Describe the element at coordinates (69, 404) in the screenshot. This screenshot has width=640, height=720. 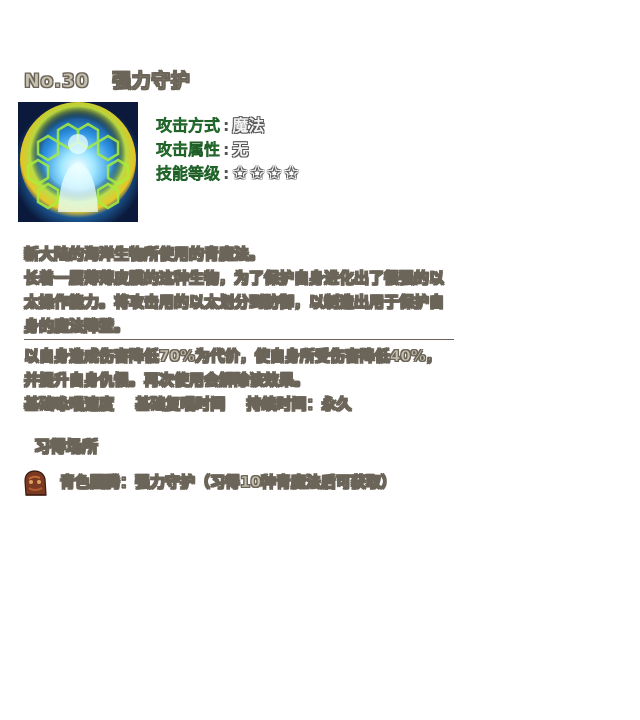
I see `cast-time: 基础咏唱速度` at that location.